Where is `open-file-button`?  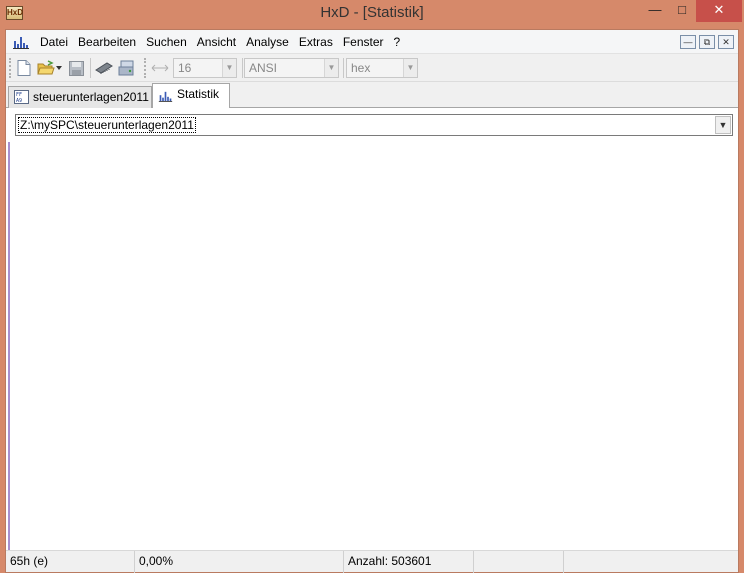 open-file-button is located at coordinates (46, 68).